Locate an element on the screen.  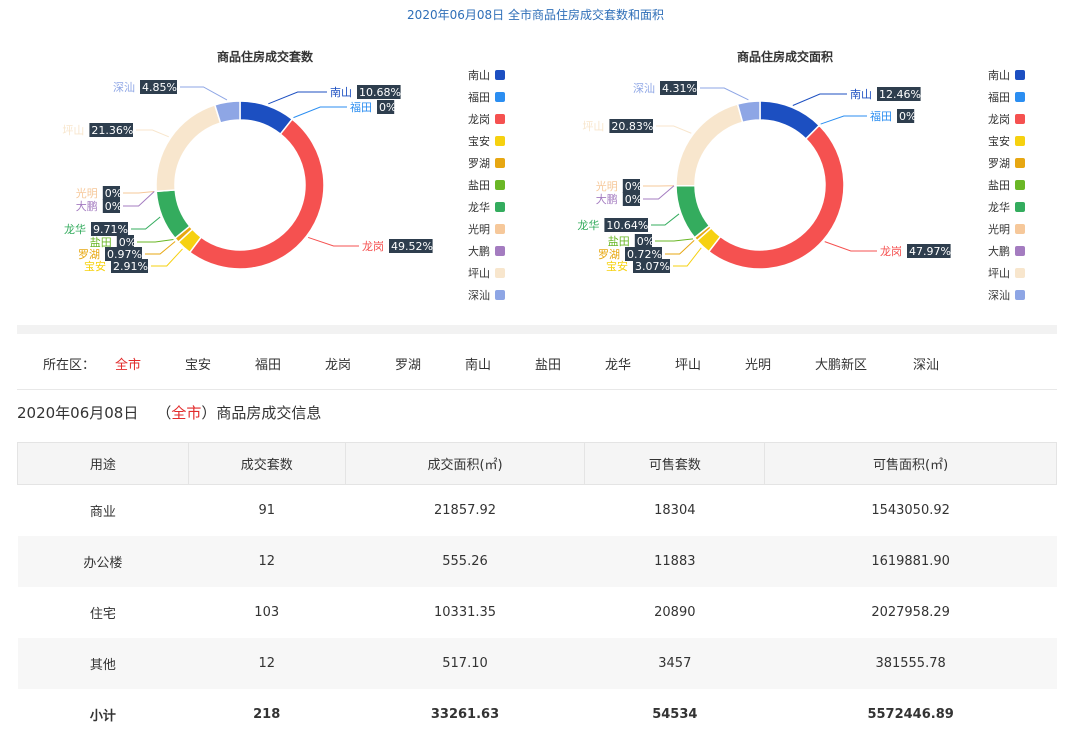
cell-deal-units: 12 is located at coordinates (267, 561).